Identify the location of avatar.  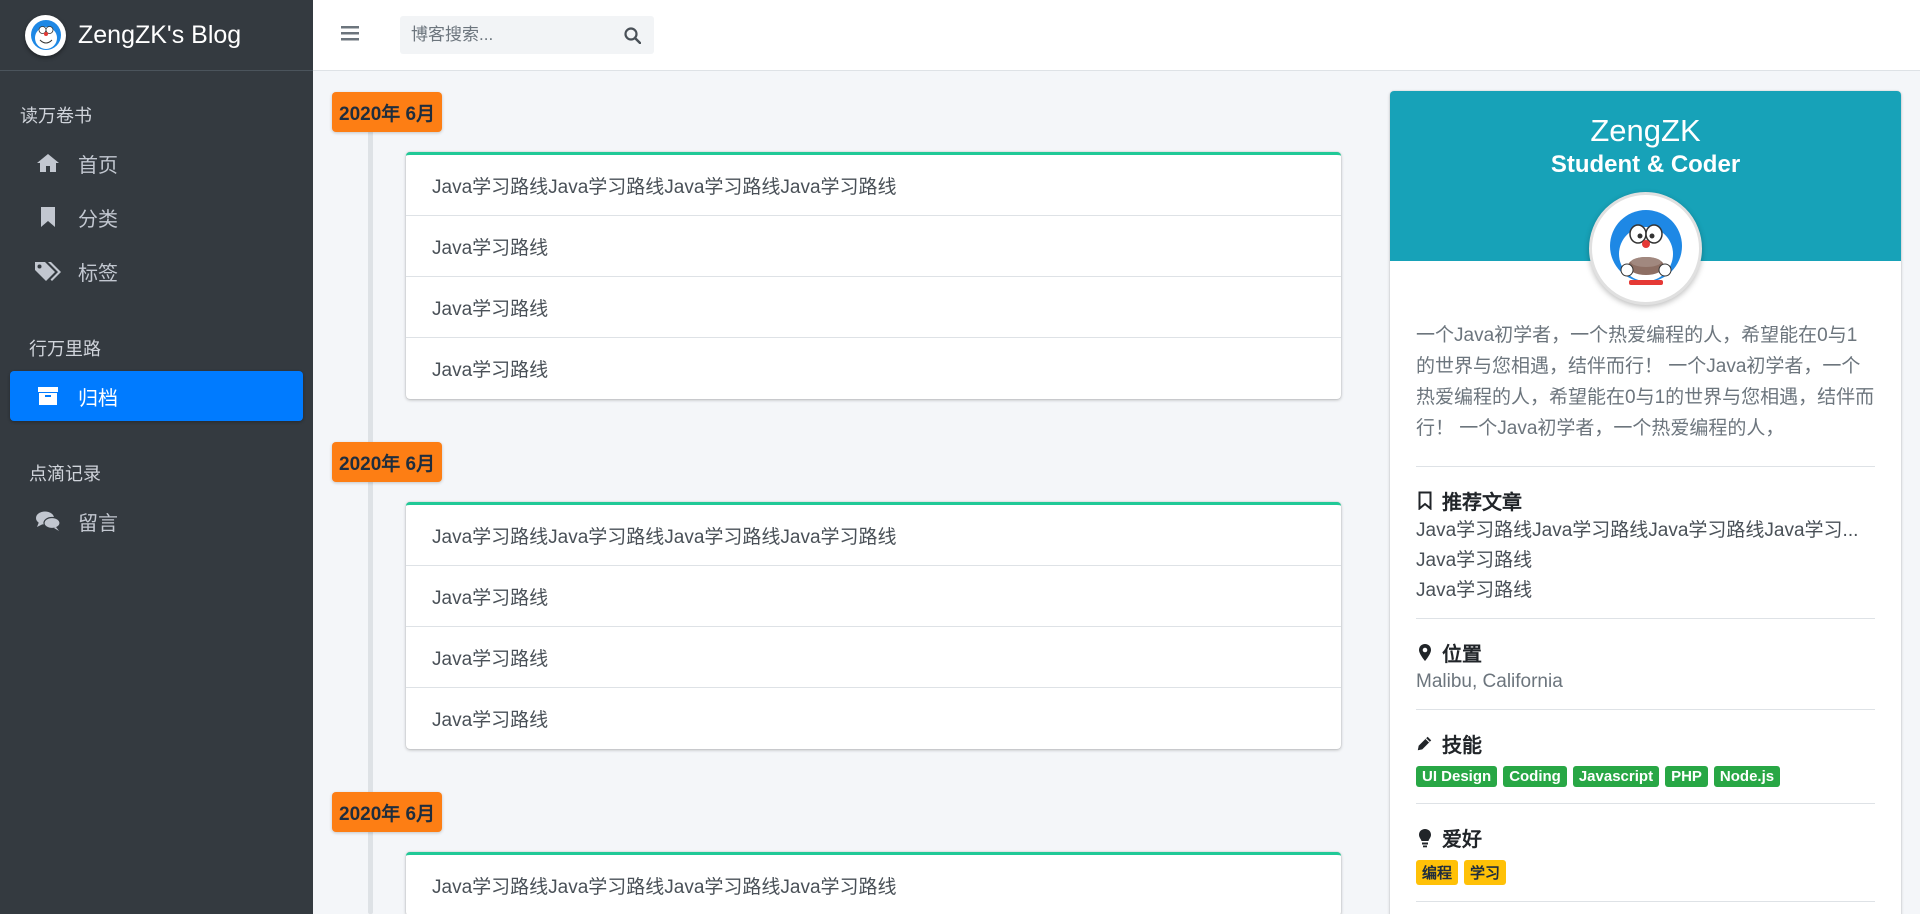
(1645, 248).